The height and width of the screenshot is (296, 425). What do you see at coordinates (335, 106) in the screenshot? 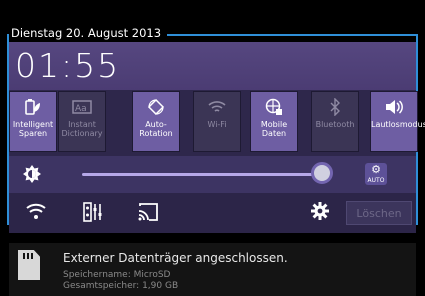
I see `bluetooth-icon` at bounding box center [335, 106].